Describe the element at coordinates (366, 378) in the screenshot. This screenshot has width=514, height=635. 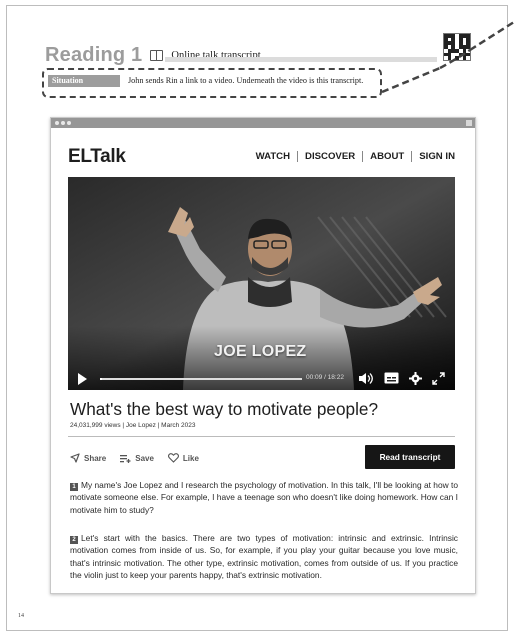
I see `volume-icon` at that location.